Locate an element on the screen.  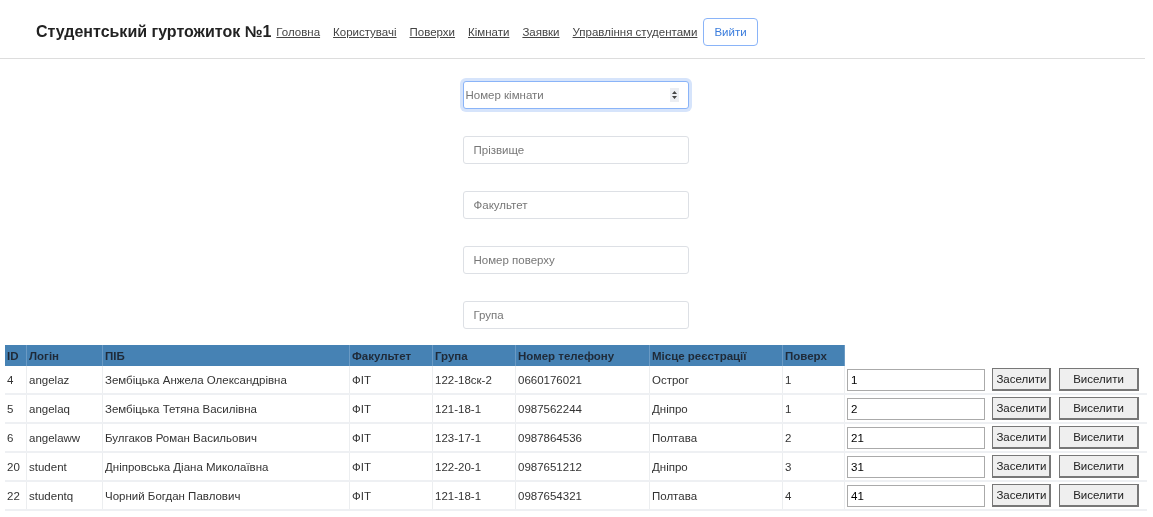
input-field: Номер поверху is located at coordinates (575, 260).